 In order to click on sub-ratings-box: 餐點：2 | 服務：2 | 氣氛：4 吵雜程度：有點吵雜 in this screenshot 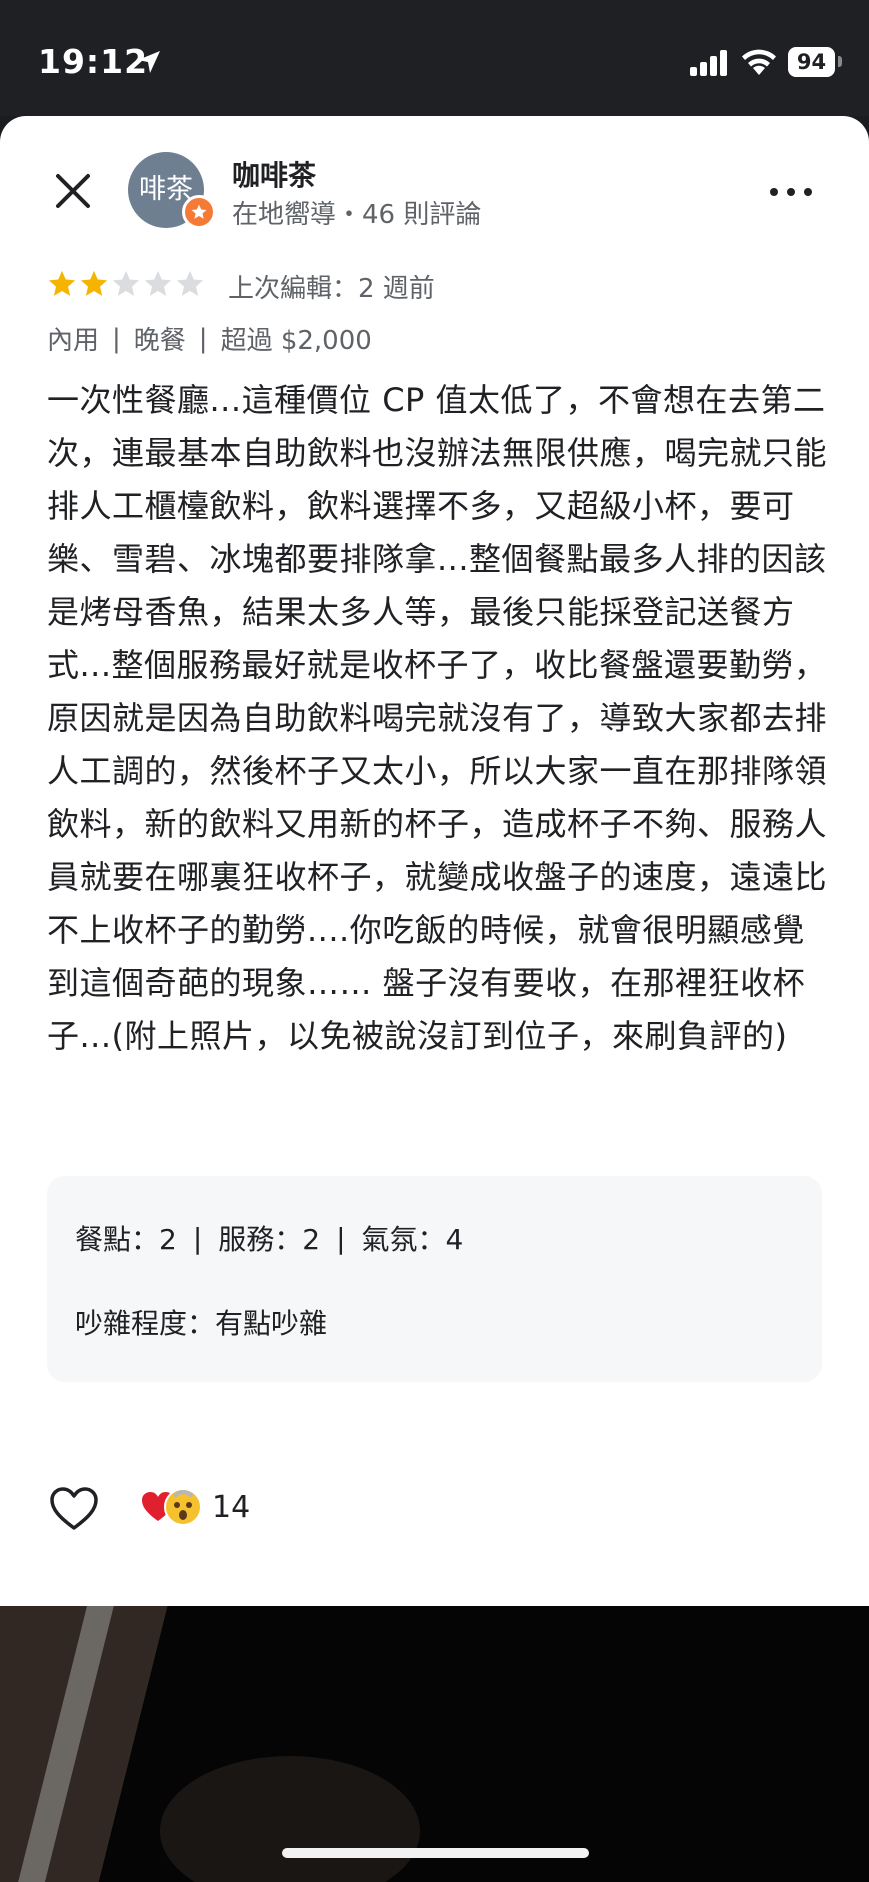, I will do `click(434, 1279)`.